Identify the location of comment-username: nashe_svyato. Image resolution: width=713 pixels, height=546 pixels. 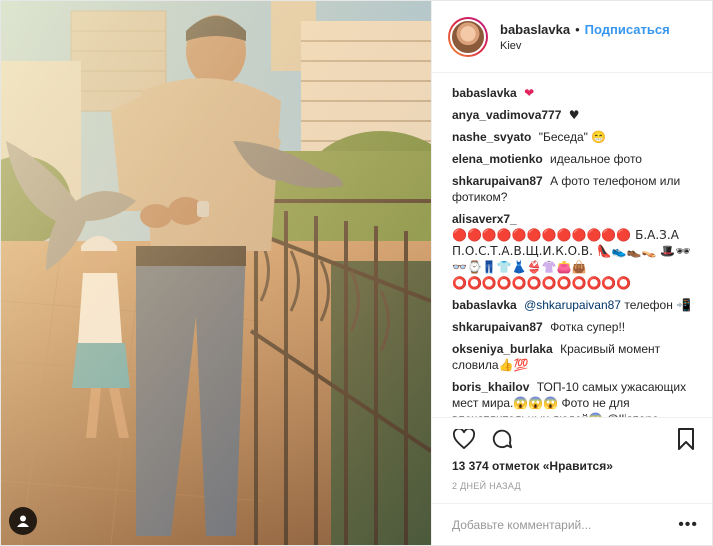
(491, 137).